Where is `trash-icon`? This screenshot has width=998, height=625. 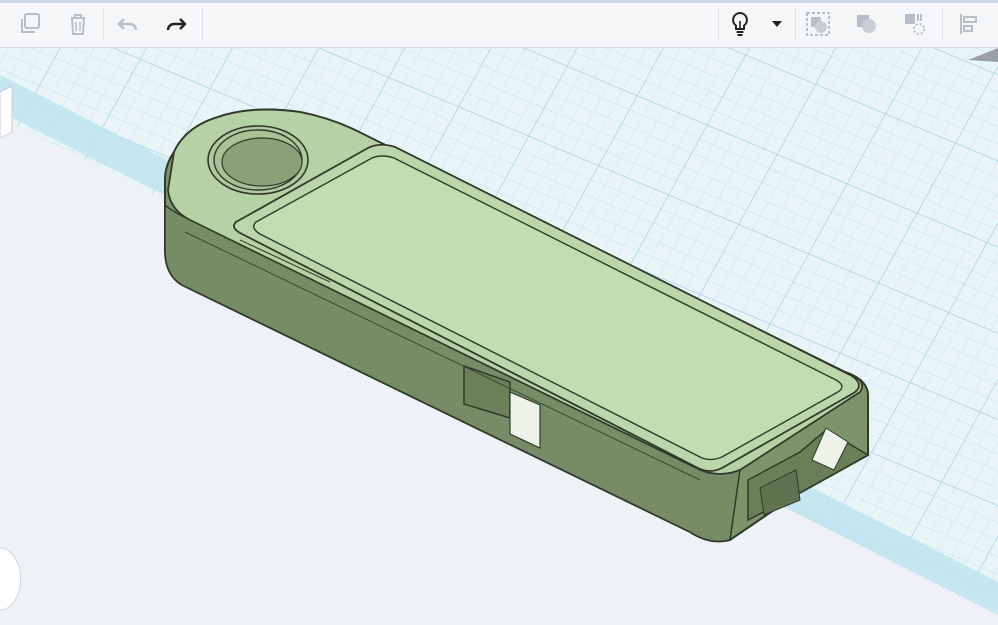 trash-icon is located at coordinates (78, 24).